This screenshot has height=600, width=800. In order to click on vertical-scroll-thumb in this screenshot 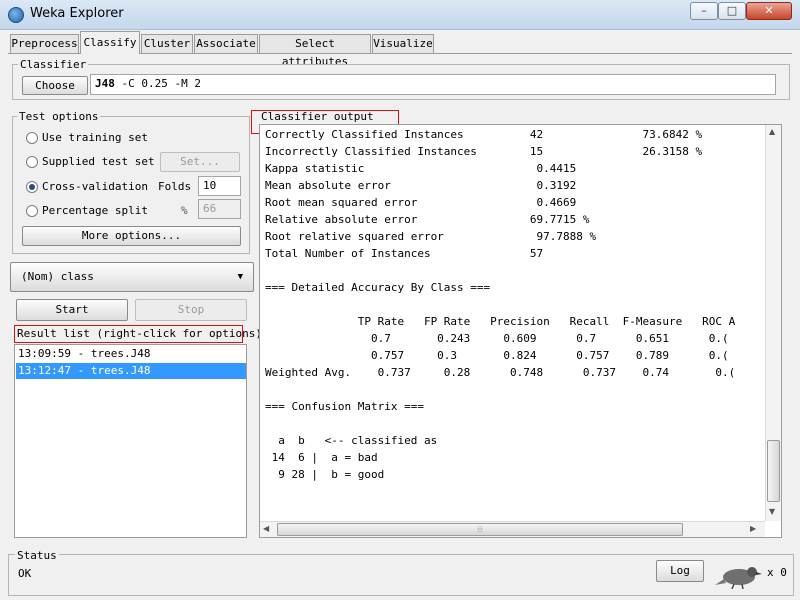, I will do `click(773, 471)`.